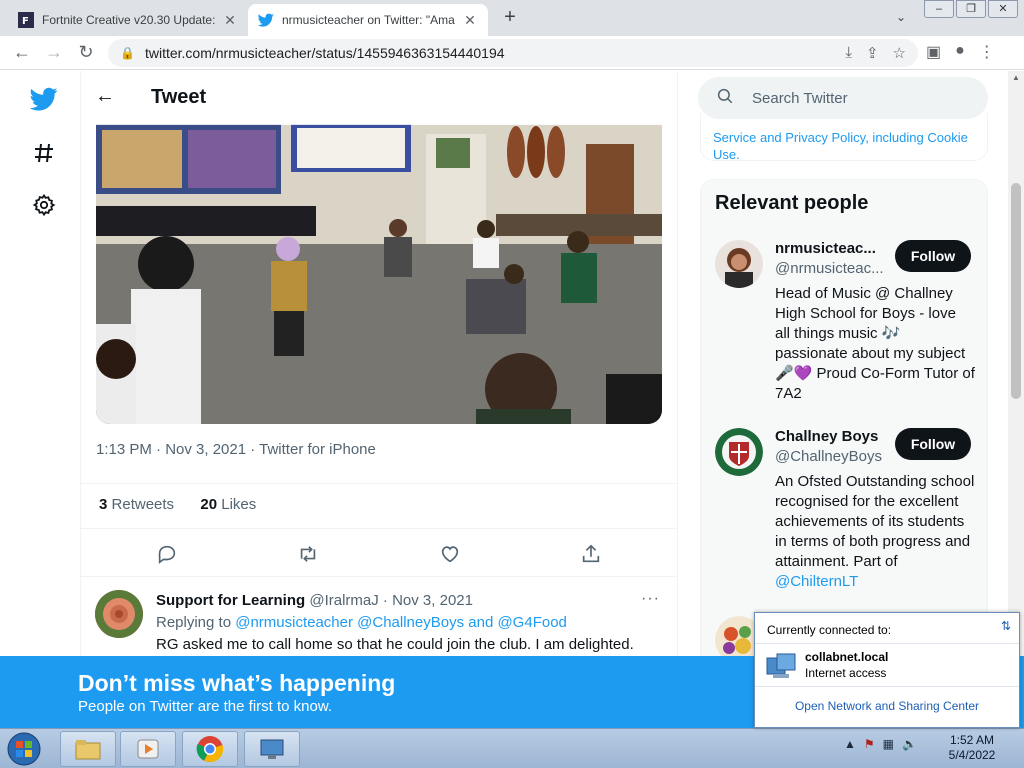  I want to click on twitter-favicon-icon, so click(266, 20).